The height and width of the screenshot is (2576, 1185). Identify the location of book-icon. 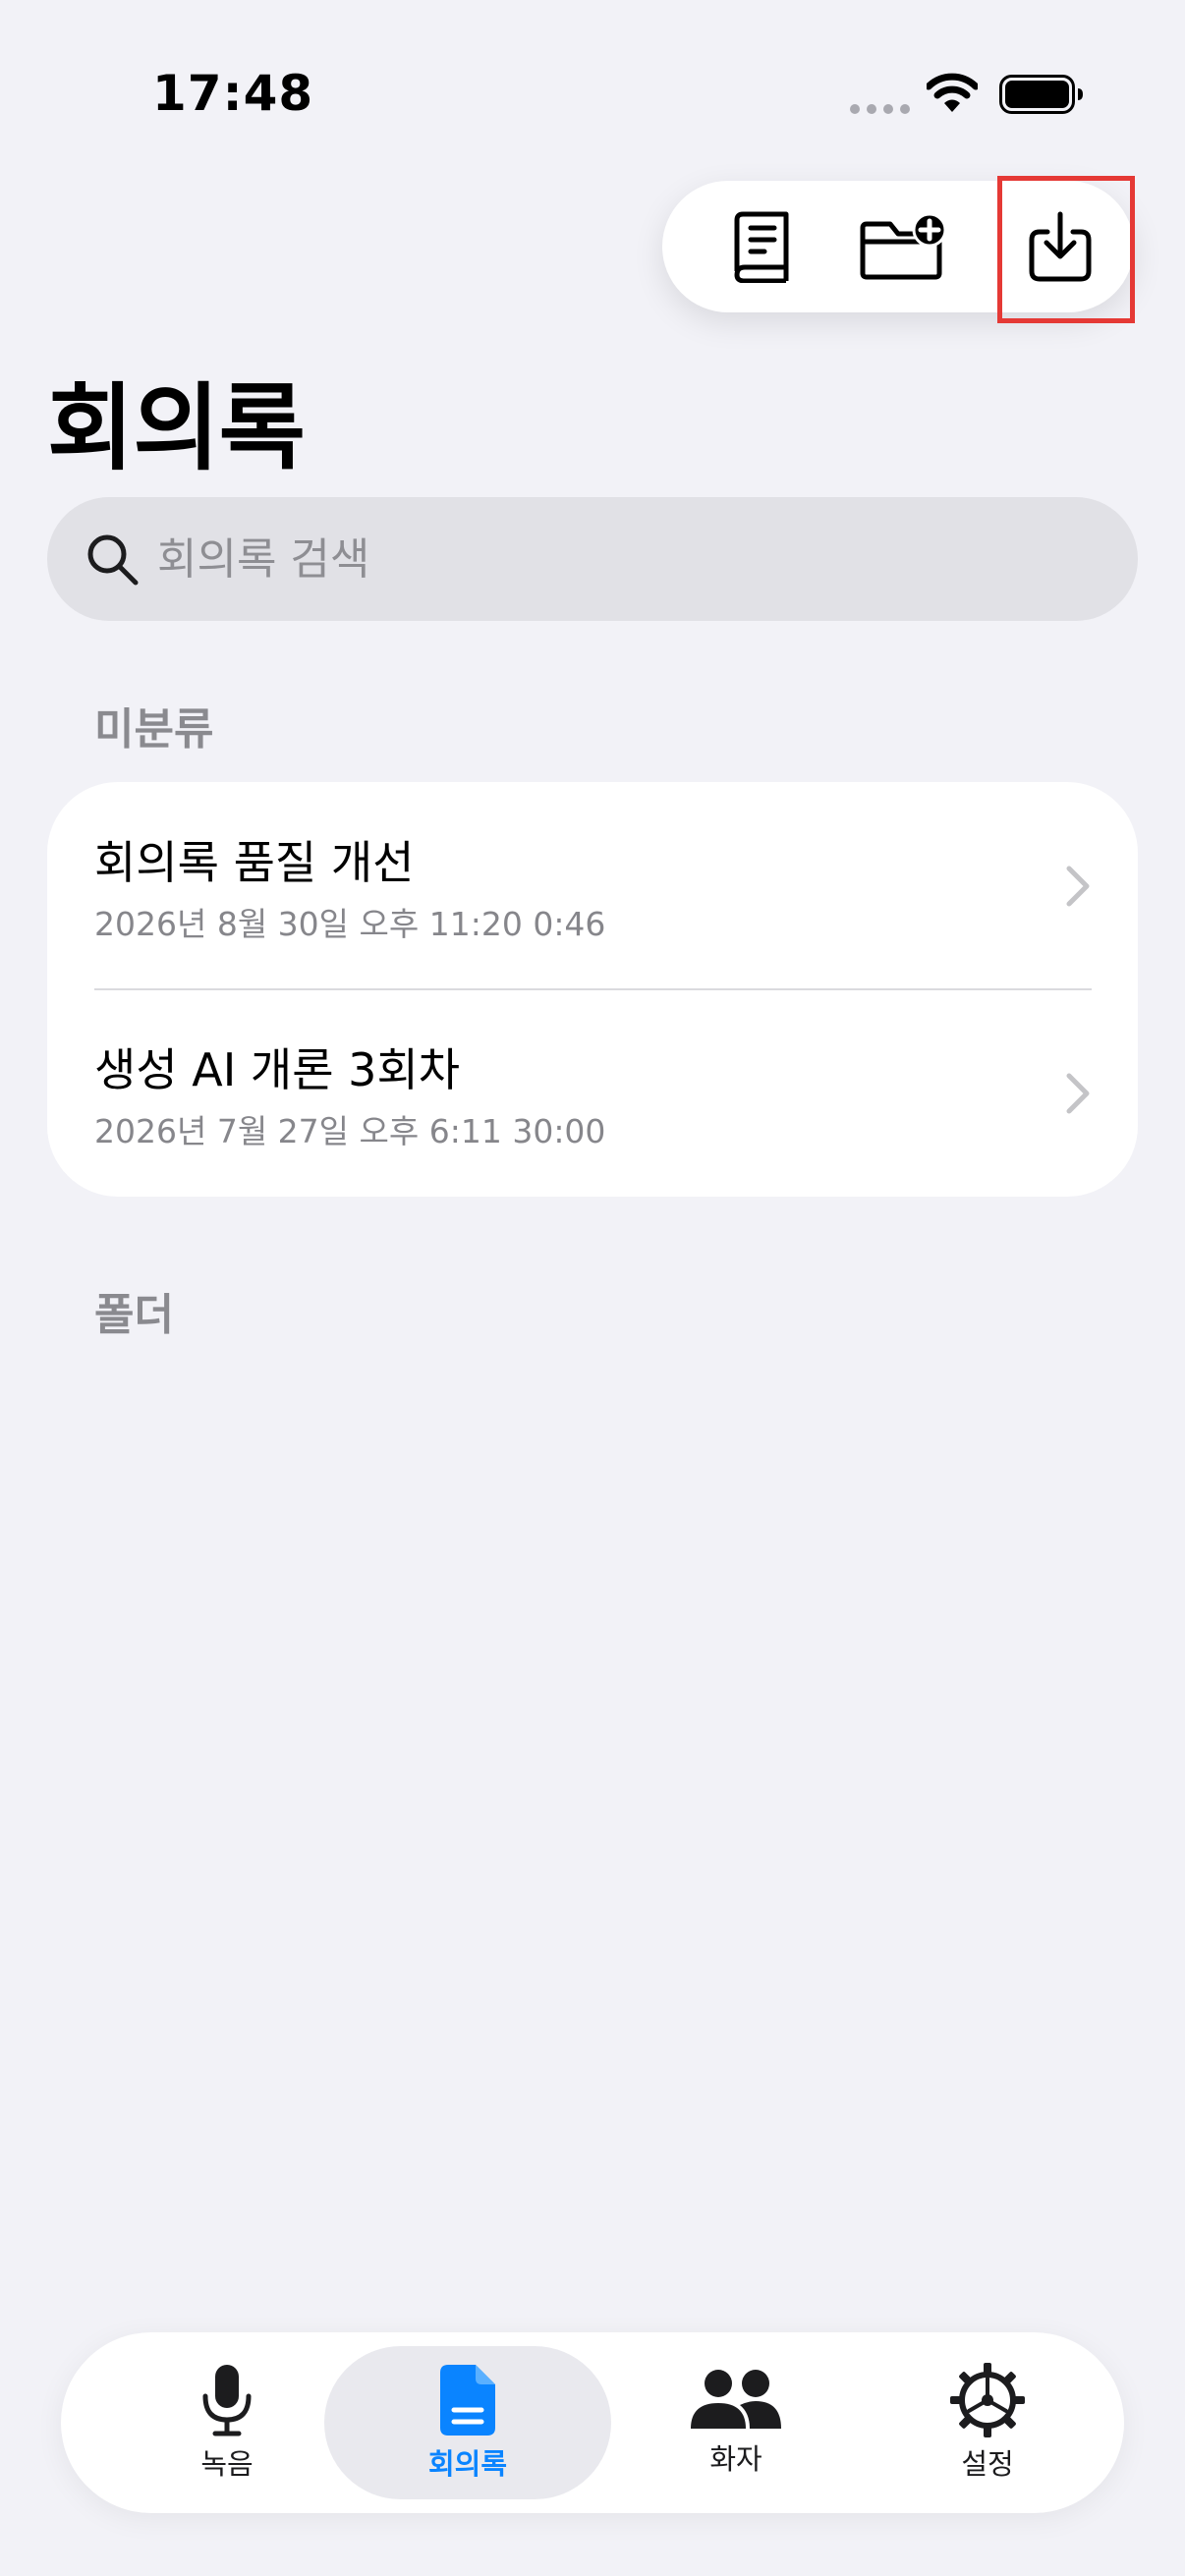
(761, 247).